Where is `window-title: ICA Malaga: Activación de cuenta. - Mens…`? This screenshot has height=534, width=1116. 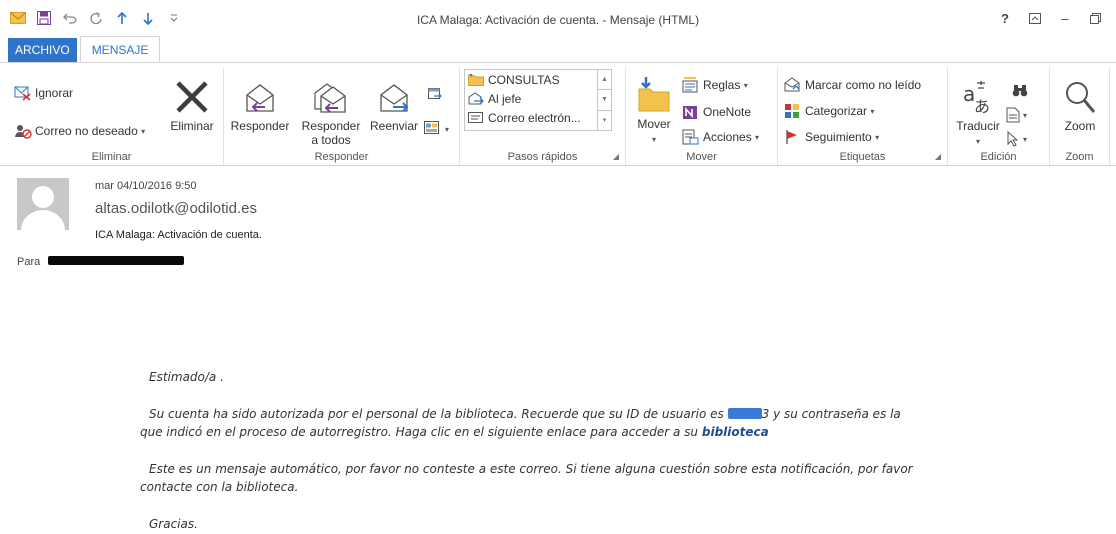 window-title: ICA Malaga: Activación de cuenta. - Mens… is located at coordinates (558, 20).